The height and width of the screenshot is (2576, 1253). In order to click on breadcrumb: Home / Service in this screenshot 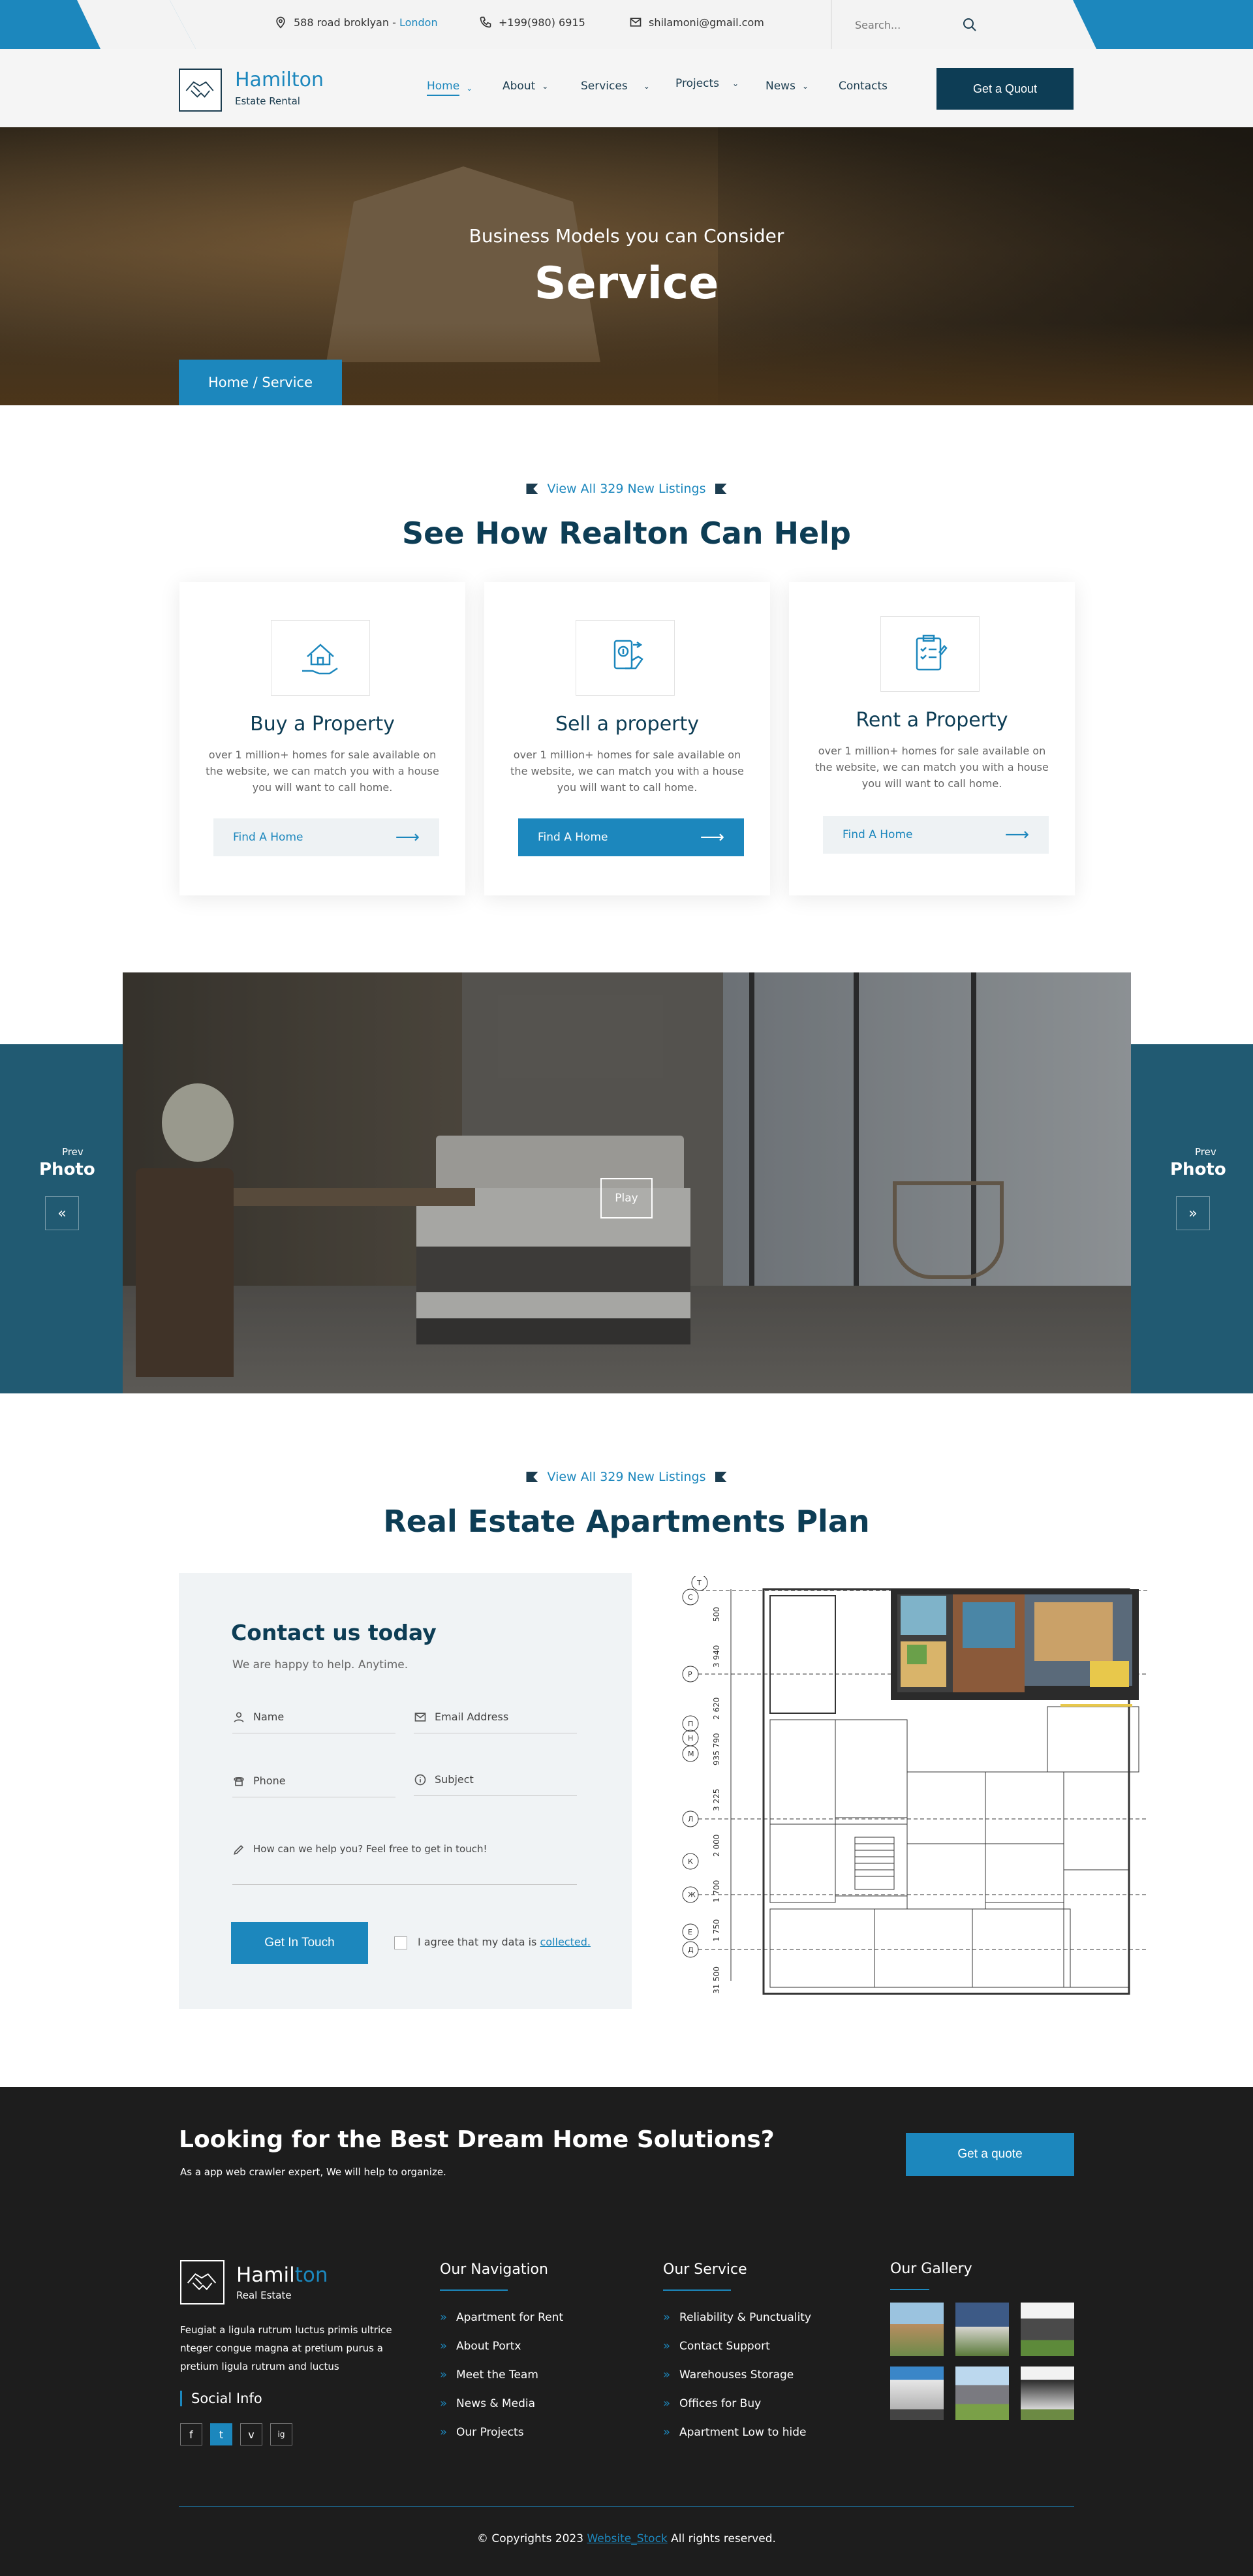, I will do `click(260, 382)`.